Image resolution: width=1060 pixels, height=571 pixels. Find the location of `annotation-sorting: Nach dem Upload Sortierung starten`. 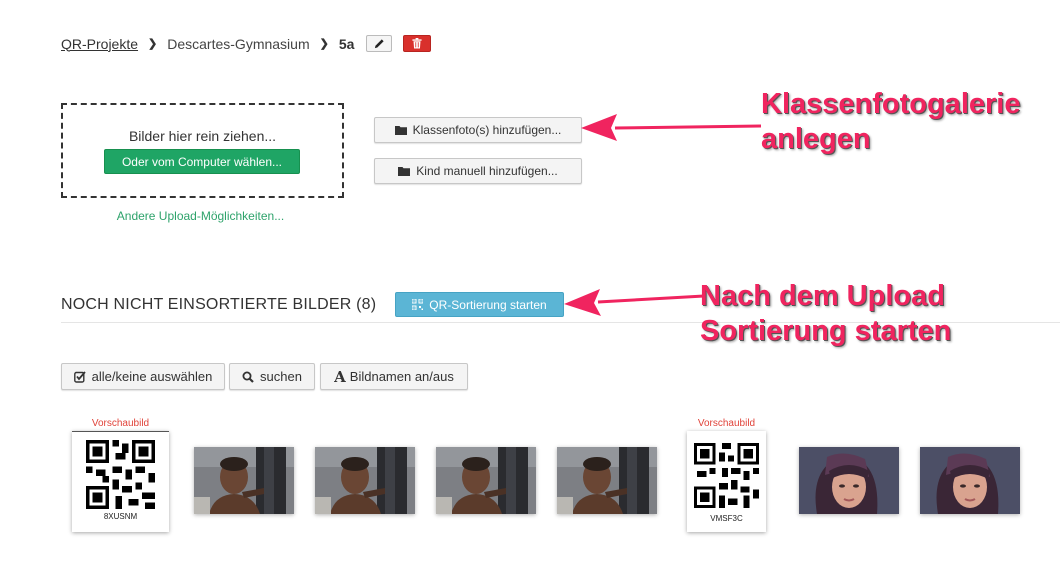

annotation-sorting: Nach dem Upload Sortierung starten is located at coordinates (825, 314).